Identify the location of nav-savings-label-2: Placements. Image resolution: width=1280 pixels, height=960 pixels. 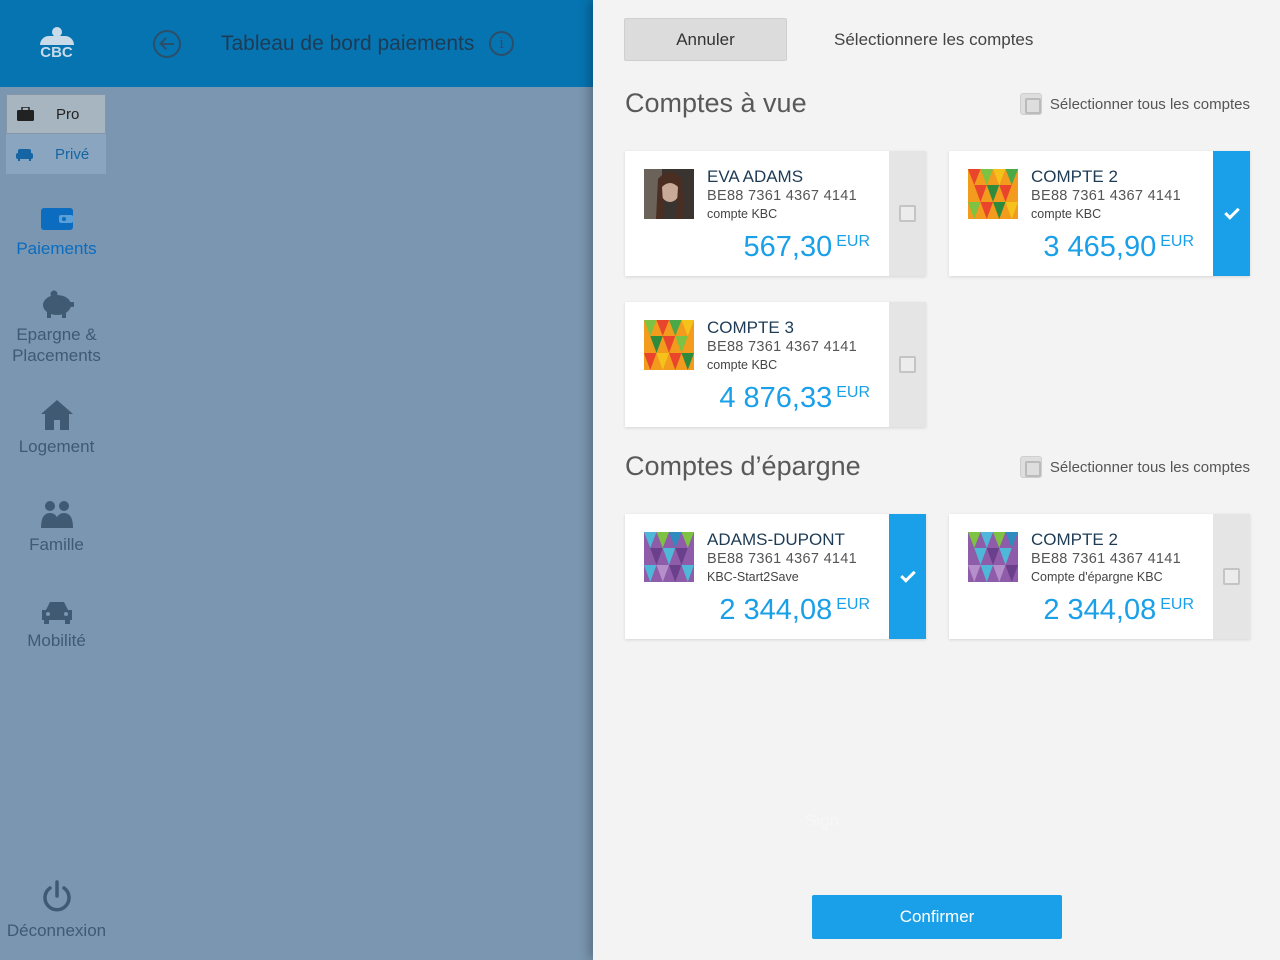
(56, 355).